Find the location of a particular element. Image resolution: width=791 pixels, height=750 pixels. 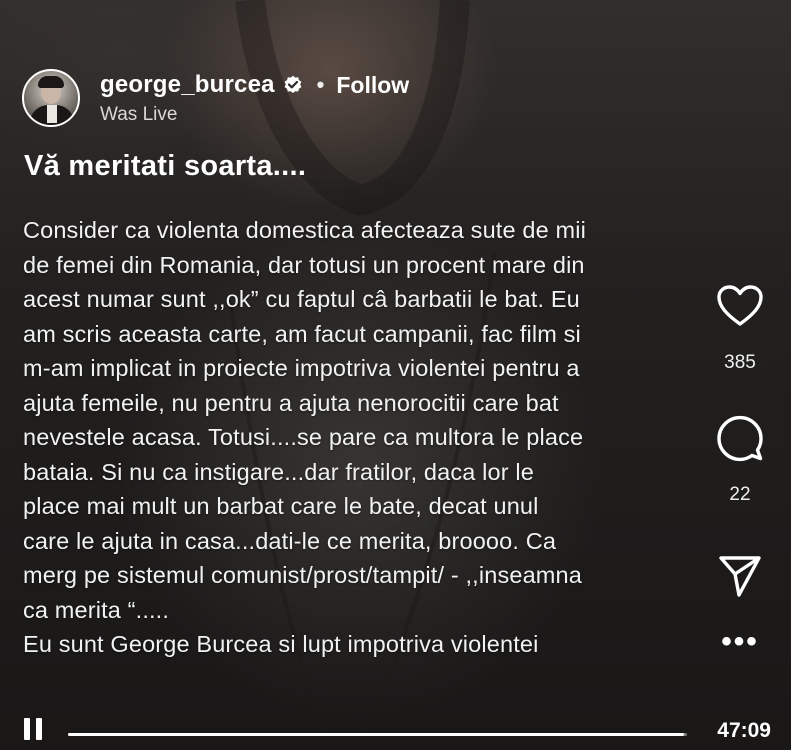

heart-icon is located at coordinates (740, 305).